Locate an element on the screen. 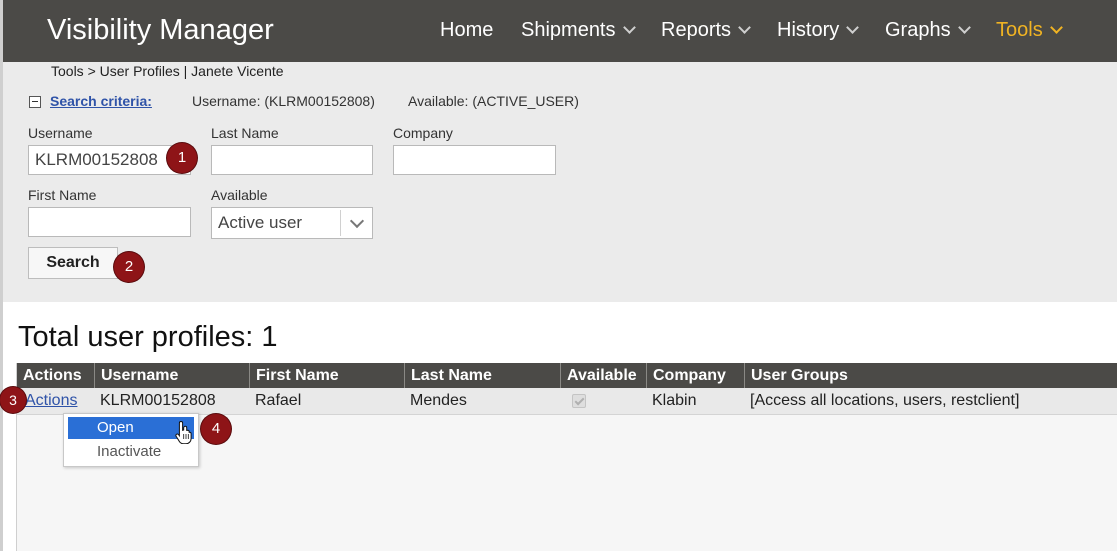  nav-shipments: Shipments is located at coordinates (578, 30).